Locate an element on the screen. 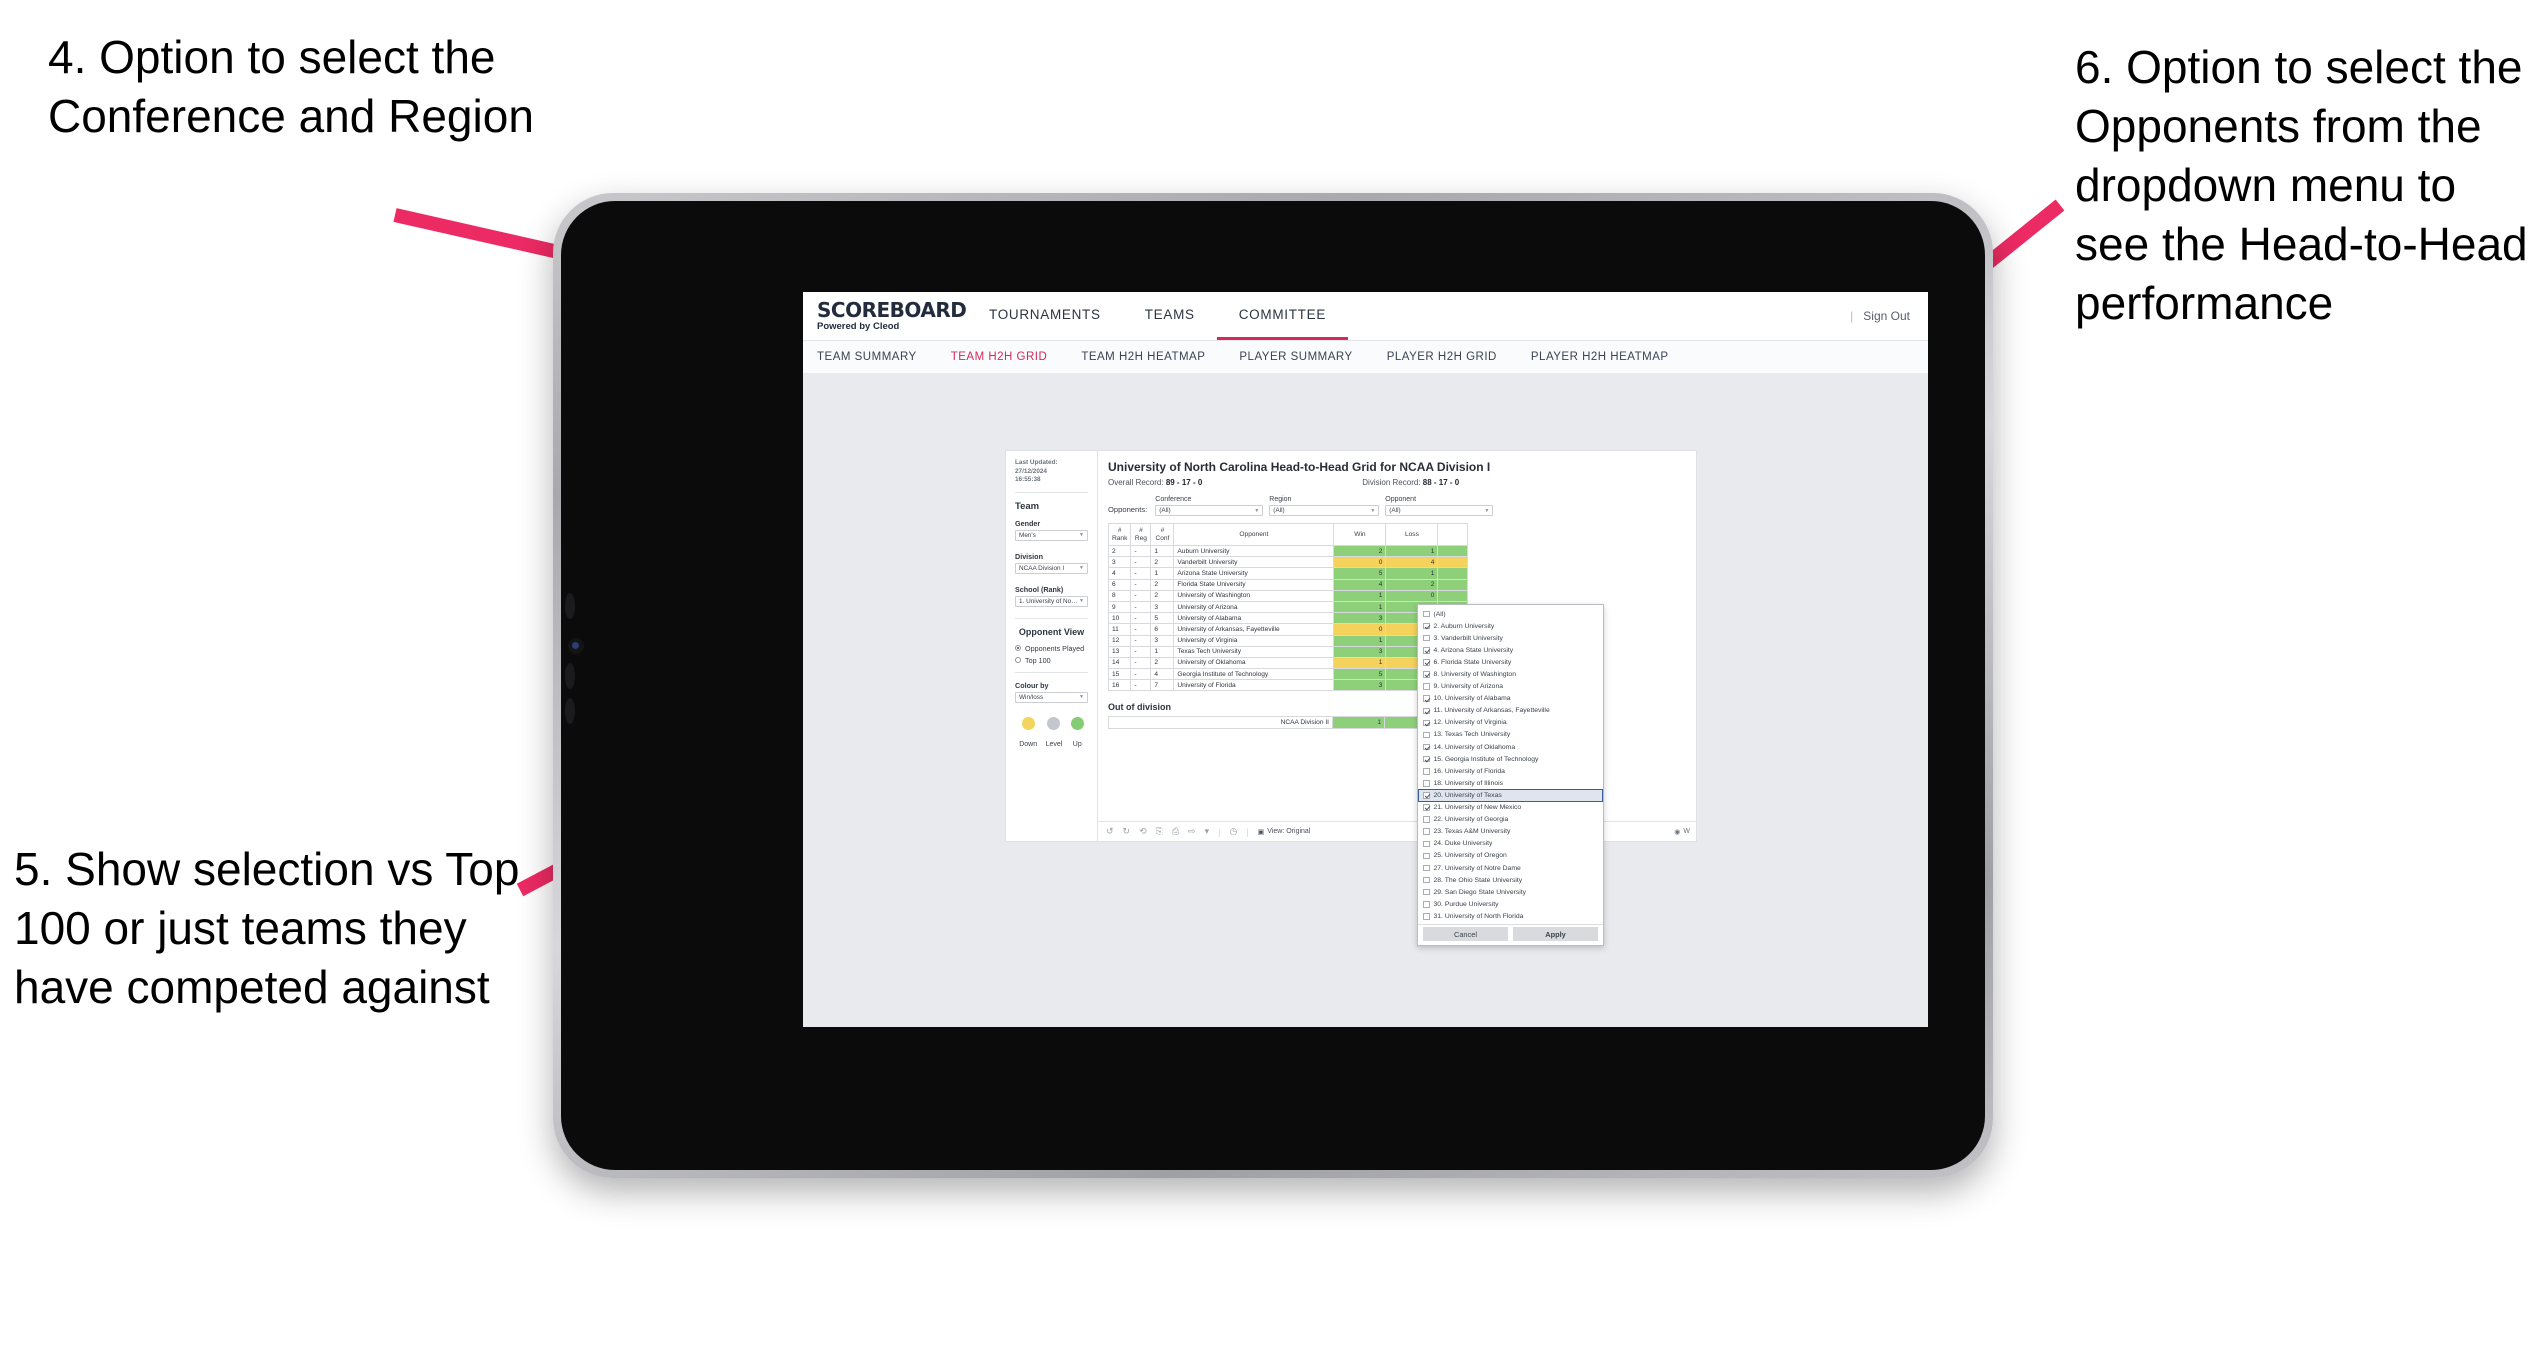 Image resolution: width=2533 pixels, height=1363 pixels. redo-icon: ↻ is located at coordinates (1127, 831).